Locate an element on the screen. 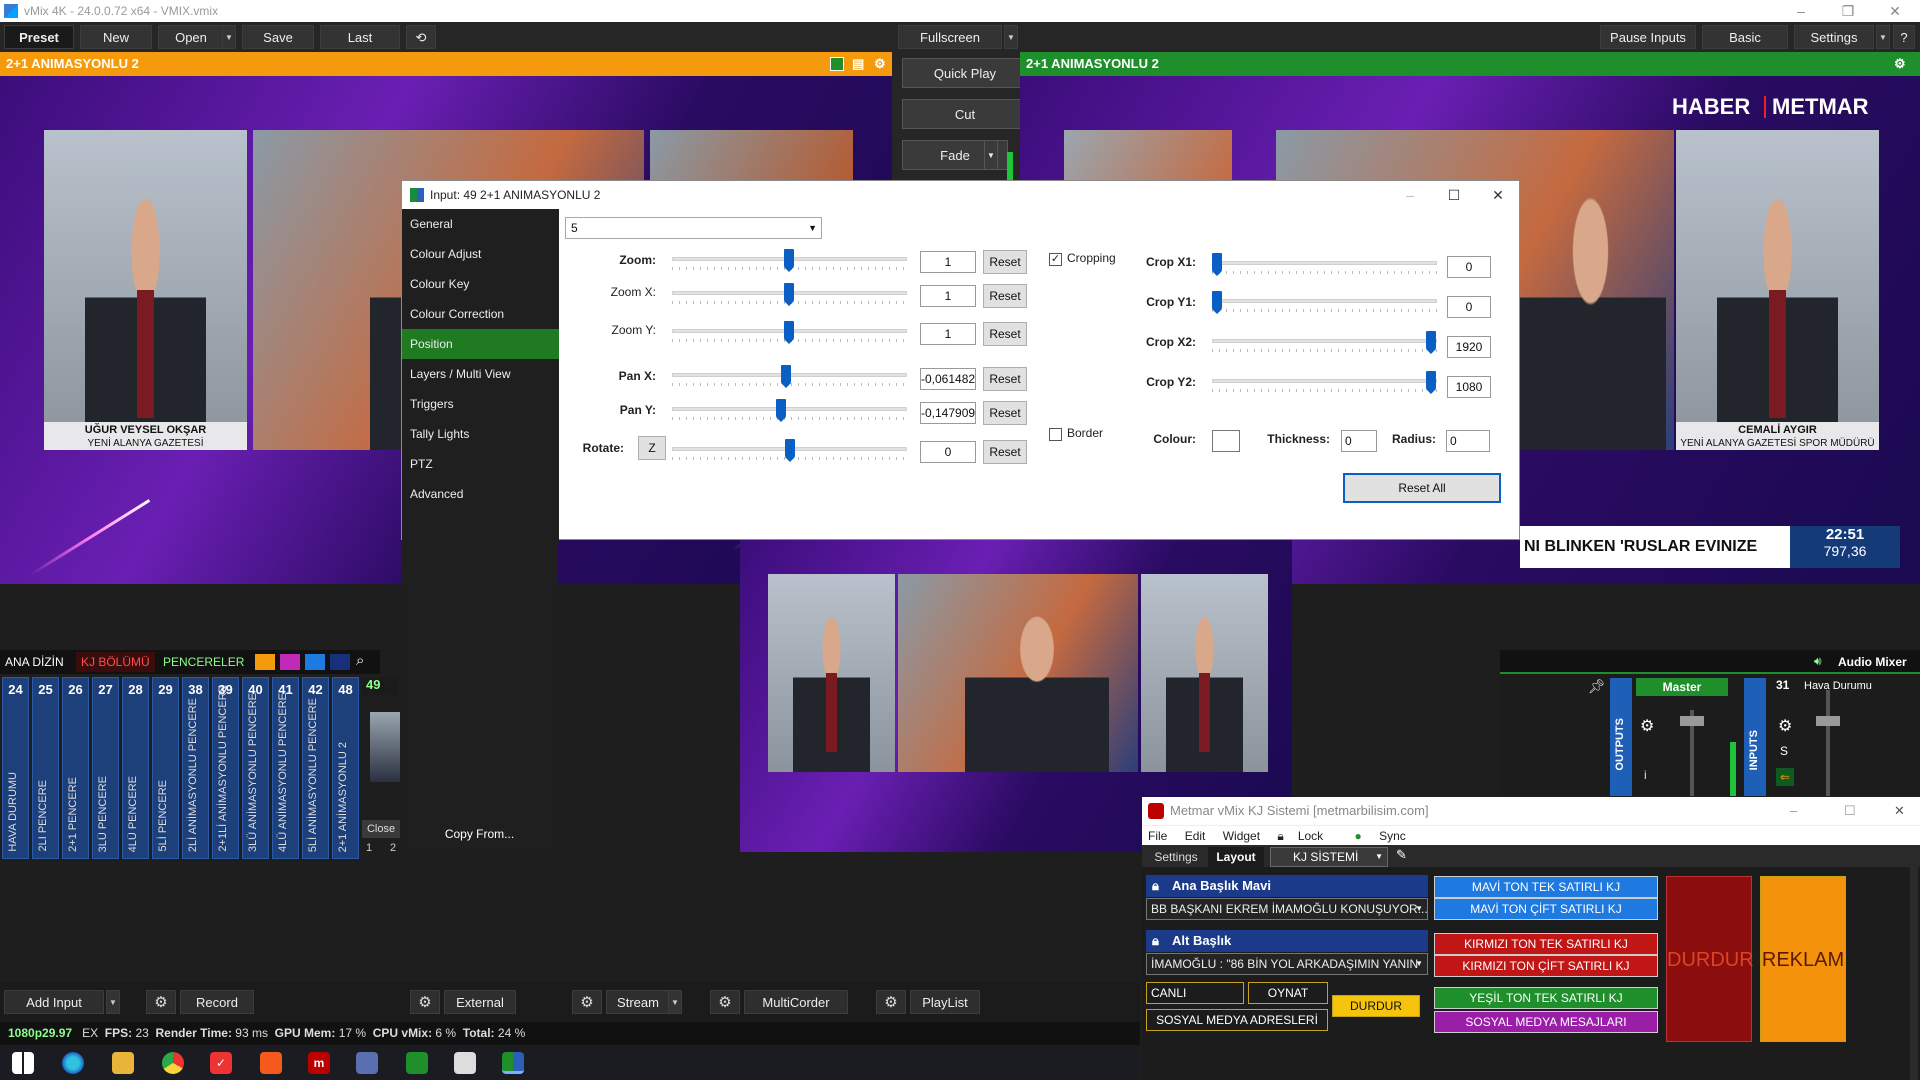 The image size is (1920, 1080). preview-list-icon: ▤ is located at coordinates (858, 64).